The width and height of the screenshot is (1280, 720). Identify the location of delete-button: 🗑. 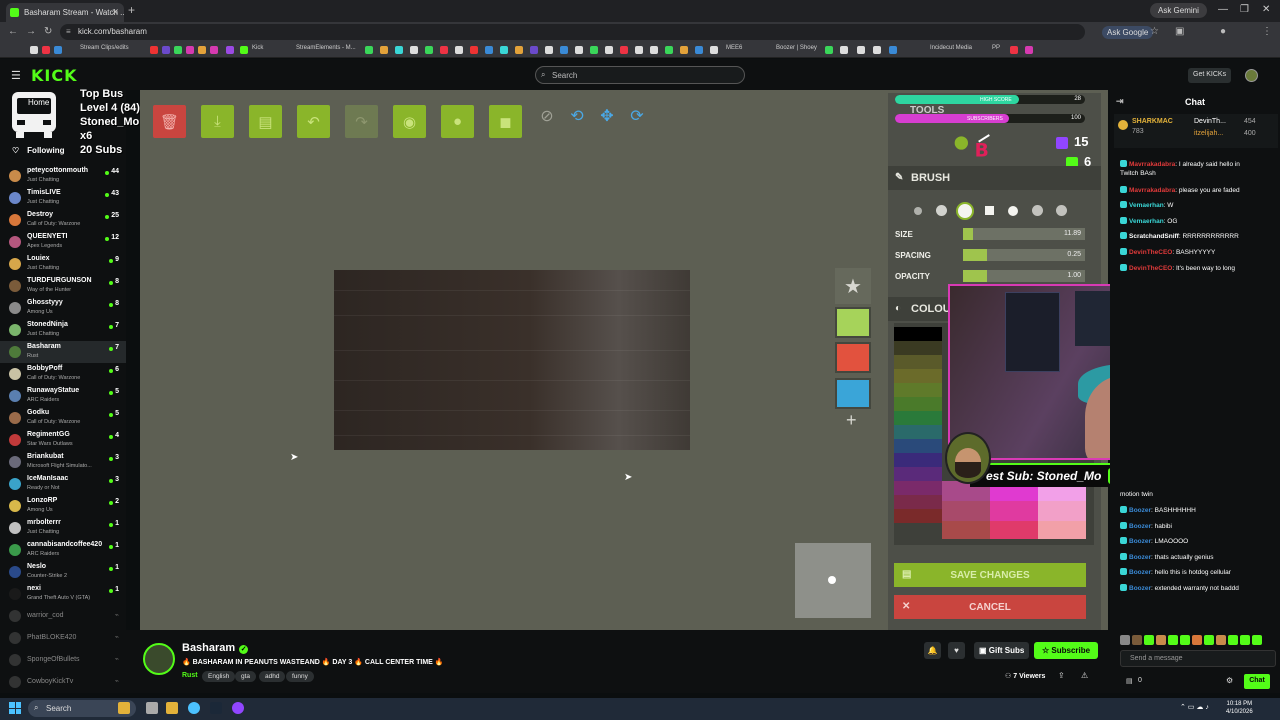
(169, 121).